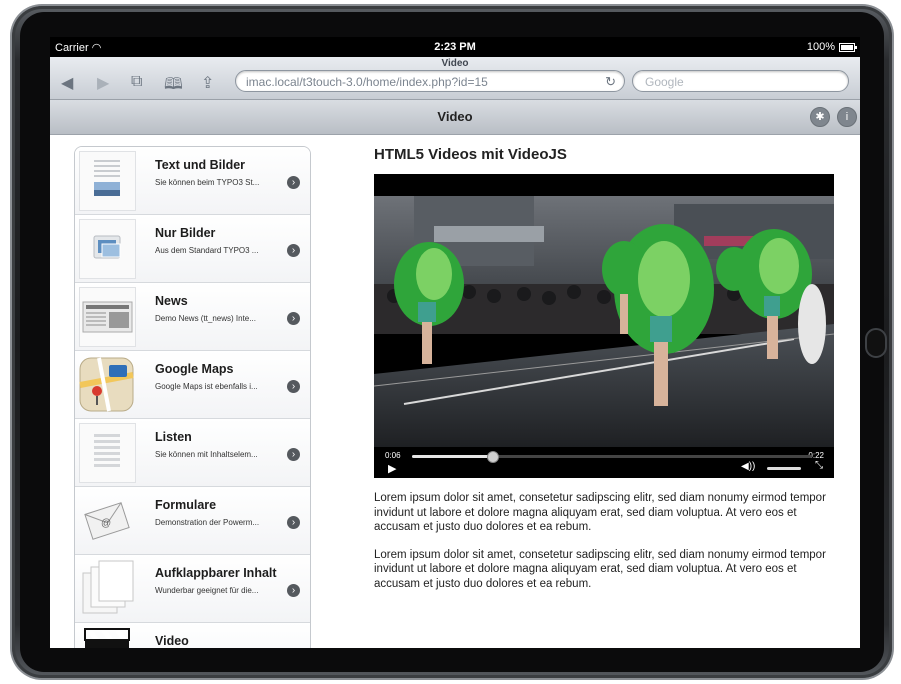 This screenshot has width=901, height=684. Describe the element at coordinates (610, 82) in the screenshot. I see `reload-icon: ↻` at that location.